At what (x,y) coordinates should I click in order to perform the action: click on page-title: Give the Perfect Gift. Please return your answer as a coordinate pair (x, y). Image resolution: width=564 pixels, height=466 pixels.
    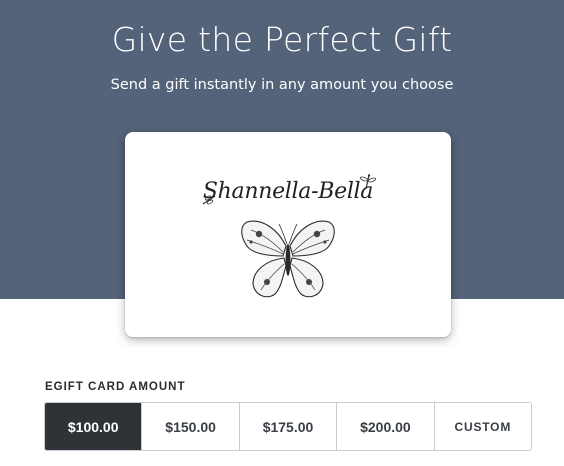
    Looking at the image, I should click on (282, 39).